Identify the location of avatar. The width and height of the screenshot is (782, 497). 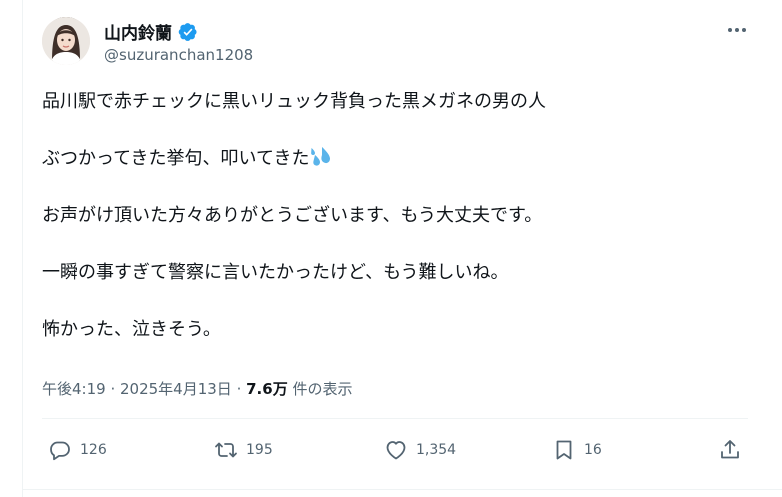
(66, 41).